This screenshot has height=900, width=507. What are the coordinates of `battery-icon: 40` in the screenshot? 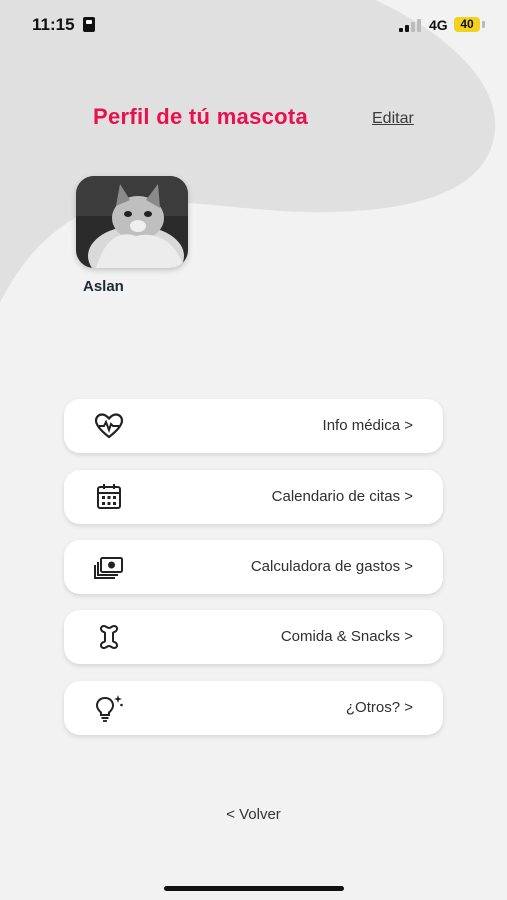 It's located at (467, 24).